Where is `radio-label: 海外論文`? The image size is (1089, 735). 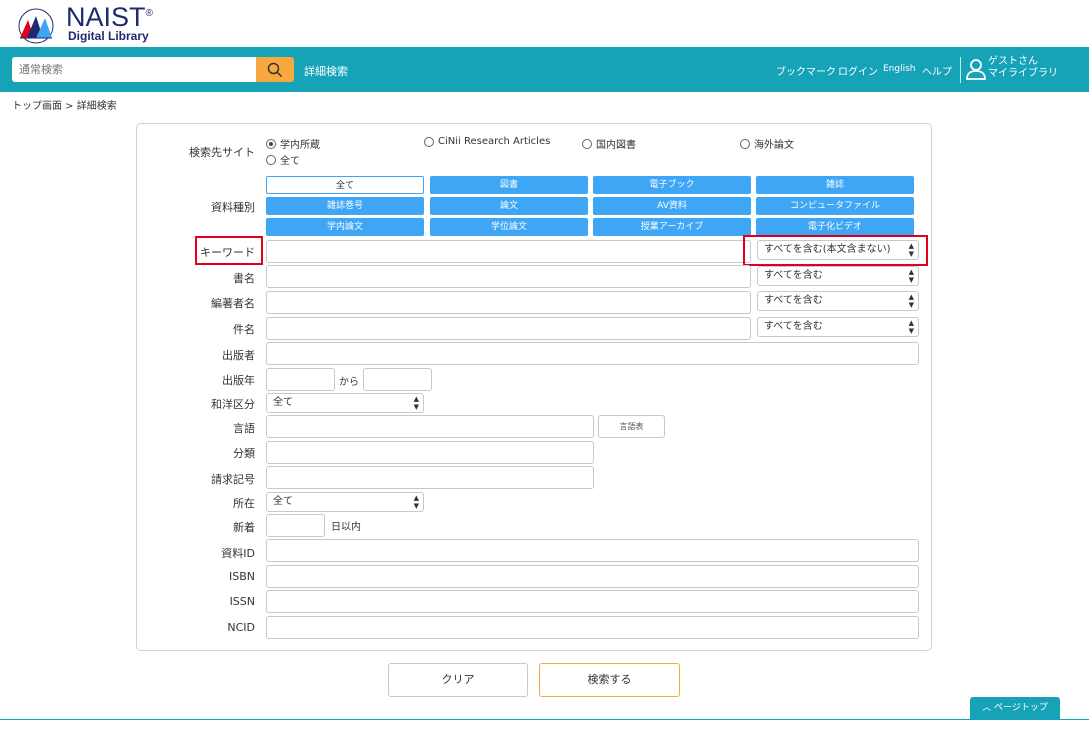
radio-label: 海外論文 is located at coordinates (774, 145).